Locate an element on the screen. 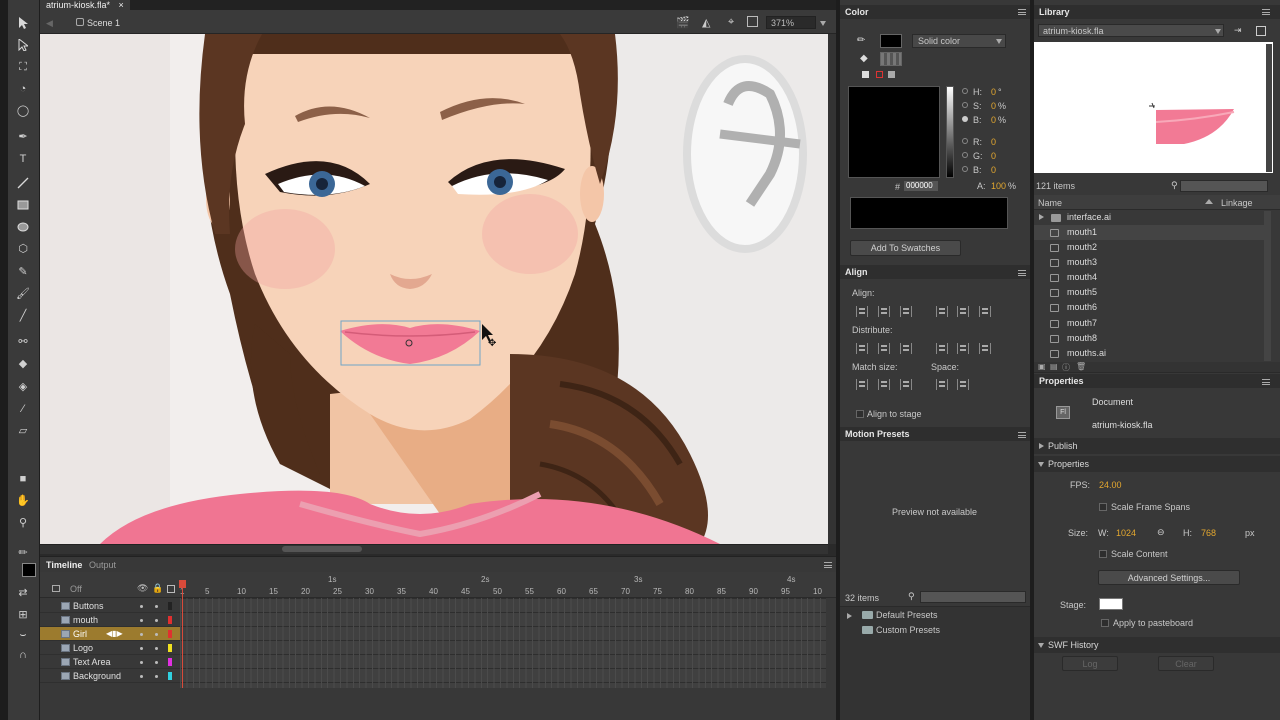  close-tab-icon: × is located at coordinates (121, 5).